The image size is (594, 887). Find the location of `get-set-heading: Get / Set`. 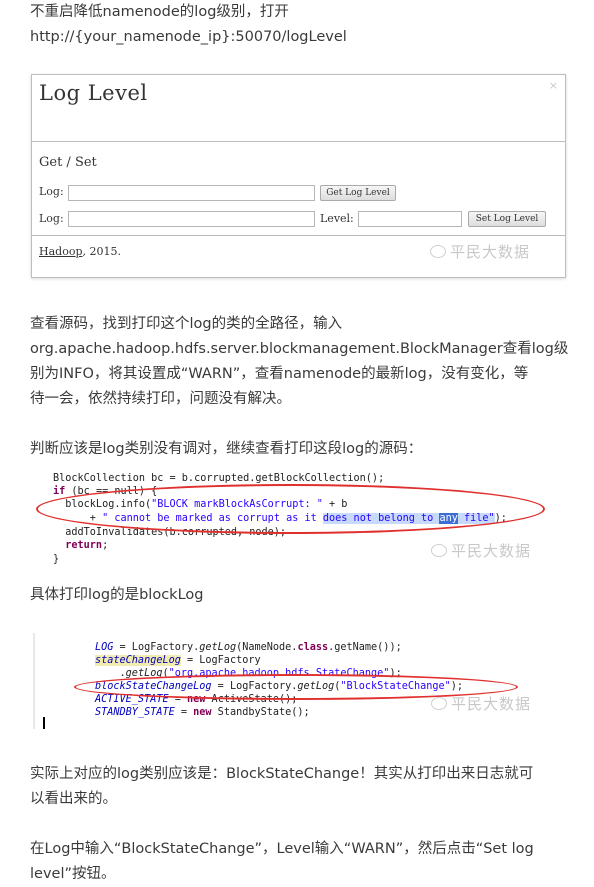

get-set-heading: Get / Set is located at coordinates (68, 162).